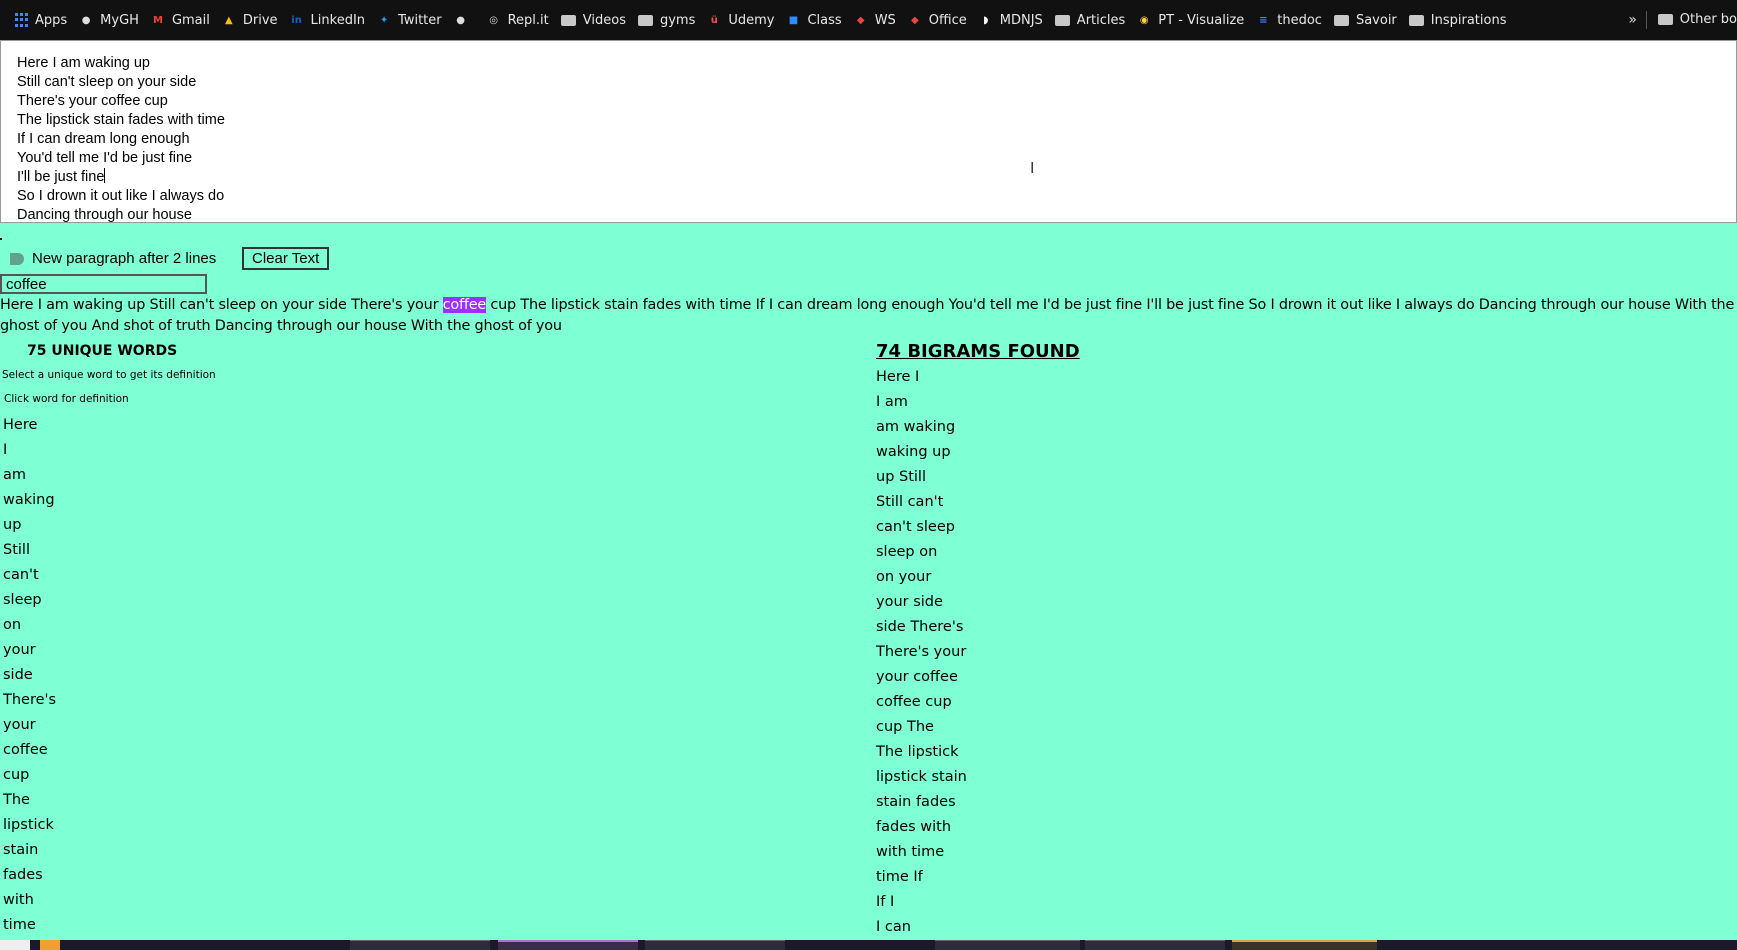 This screenshot has width=1737, height=950. What do you see at coordinates (430, 550) in the screenshot?
I see `unique-word-item: Still` at bounding box center [430, 550].